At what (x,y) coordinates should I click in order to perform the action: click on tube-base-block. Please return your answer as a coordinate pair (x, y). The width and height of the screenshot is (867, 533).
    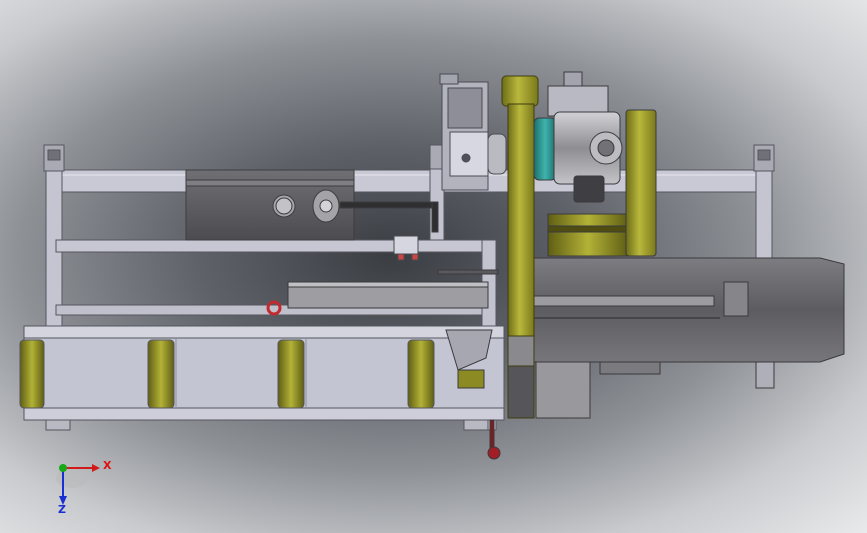
    Looking at the image, I should click on (563, 390).